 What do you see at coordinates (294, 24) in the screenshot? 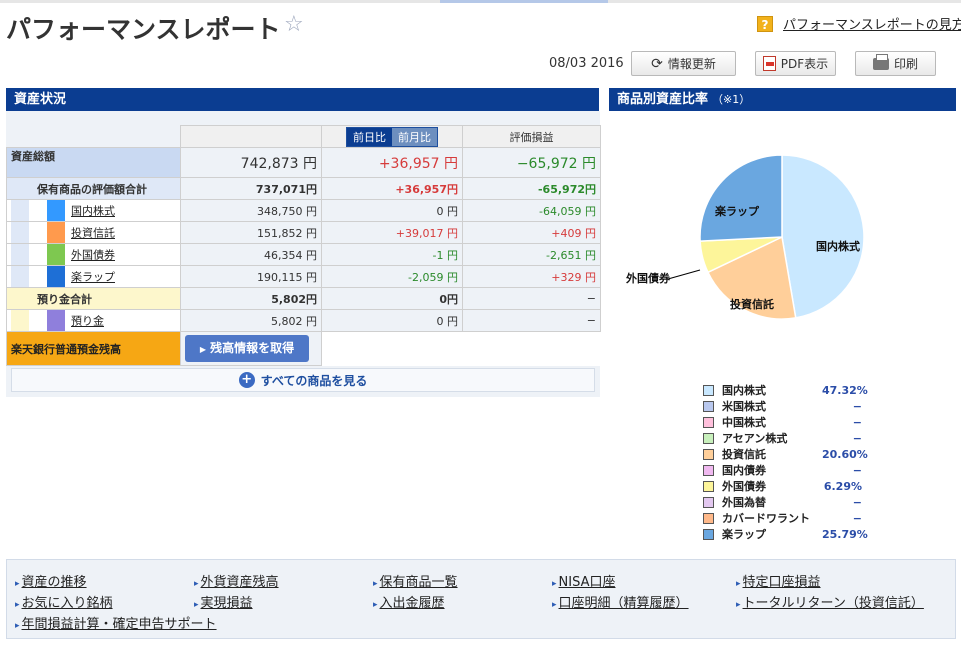
I see `favorite-star-icon: ☆` at bounding box center [294, 24].